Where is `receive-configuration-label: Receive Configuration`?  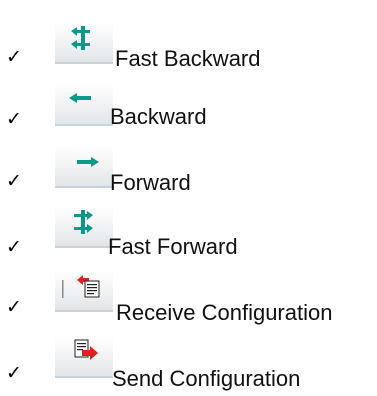
receive-configuration-label: Receive Configuration is located at coordinates (224, 312).